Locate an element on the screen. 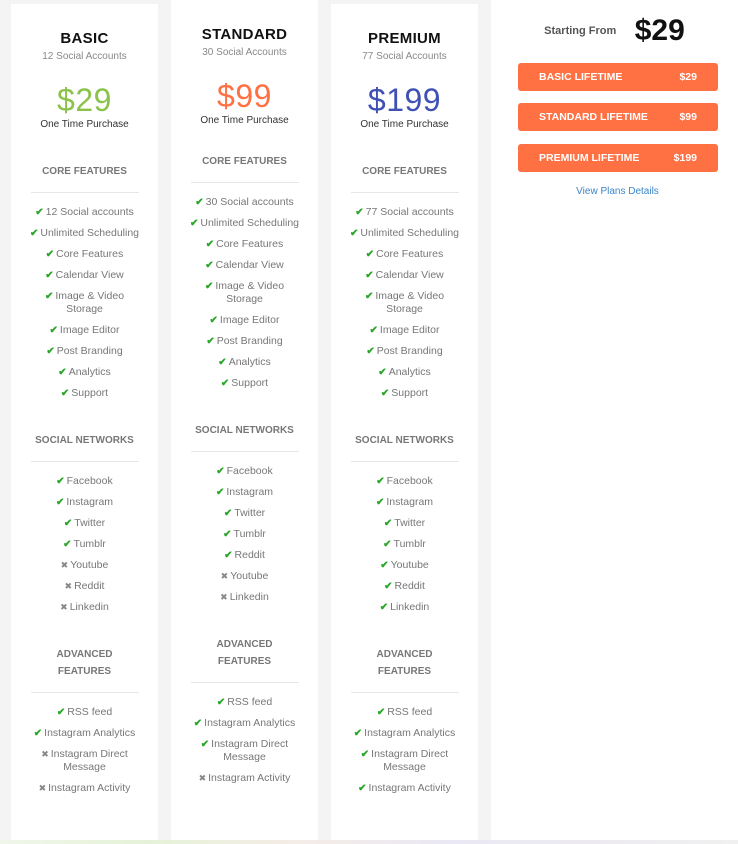 Image resolution: width=738 pixels, height=844 pixels. feature-item: ✔ 12 Social accounts is located at coordinates (85, 212).